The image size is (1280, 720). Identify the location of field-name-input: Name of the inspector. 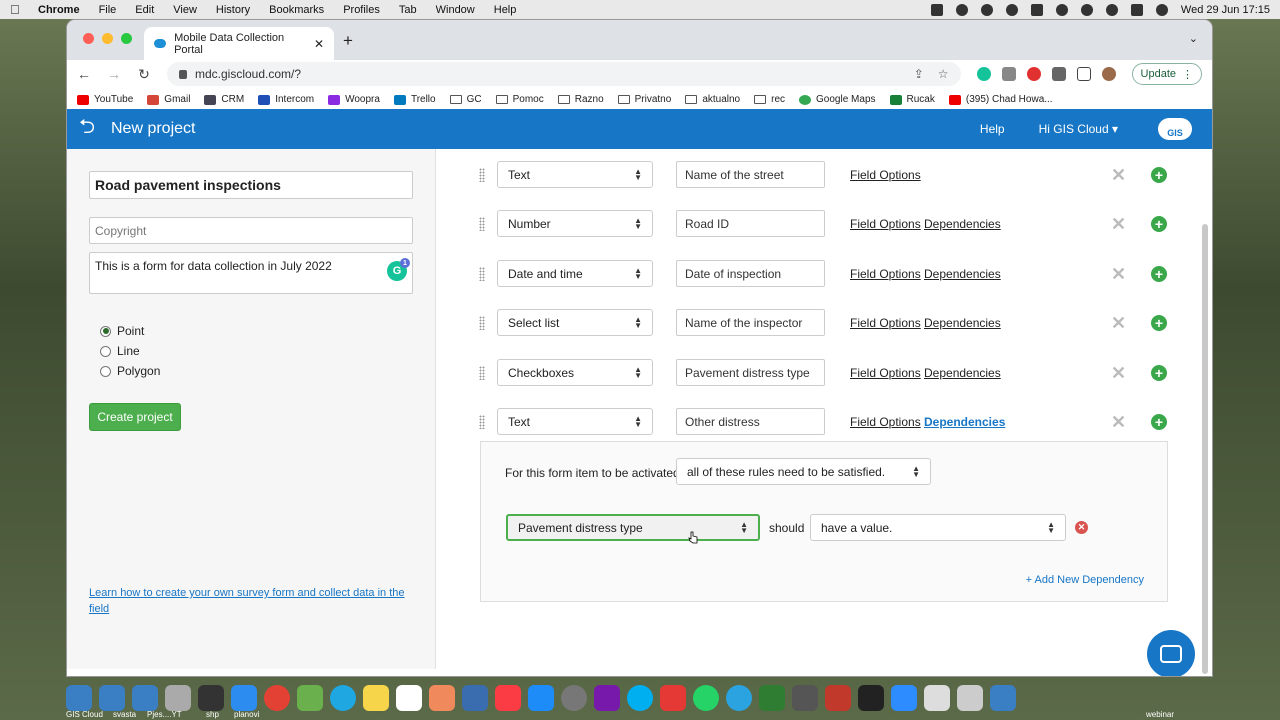
(750, 322).